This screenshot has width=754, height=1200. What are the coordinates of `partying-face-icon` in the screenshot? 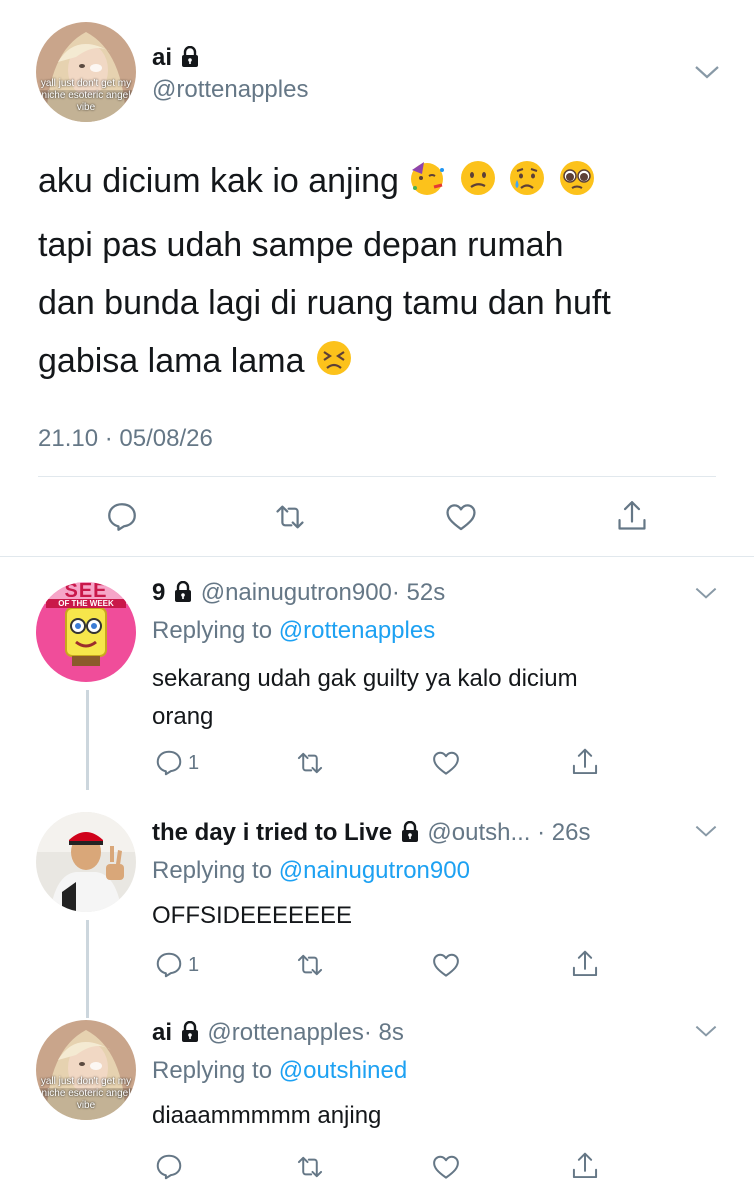 It's located at (428, 187).